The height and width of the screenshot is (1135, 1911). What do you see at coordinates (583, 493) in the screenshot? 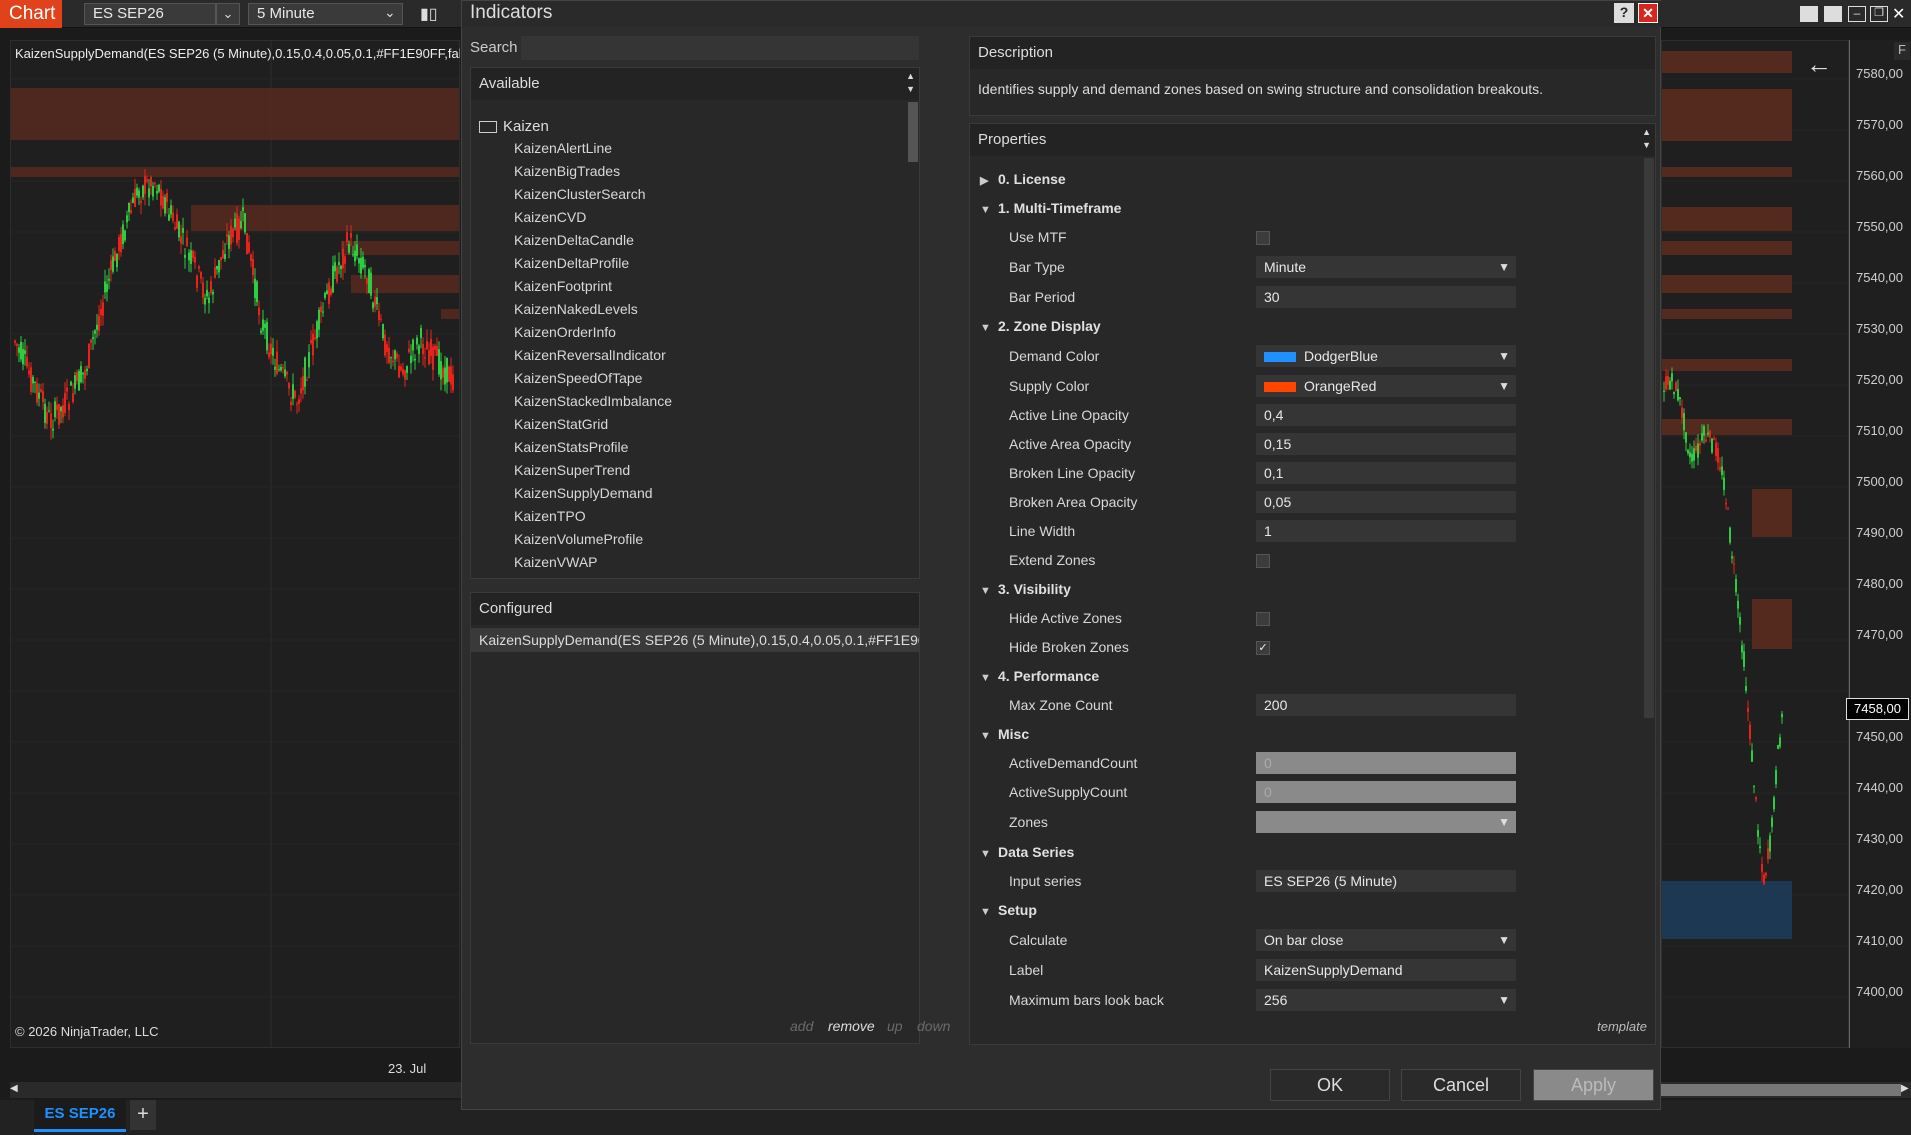
I see `available-item: KaizenSupplyDemand` at bounding box center [583, 493].